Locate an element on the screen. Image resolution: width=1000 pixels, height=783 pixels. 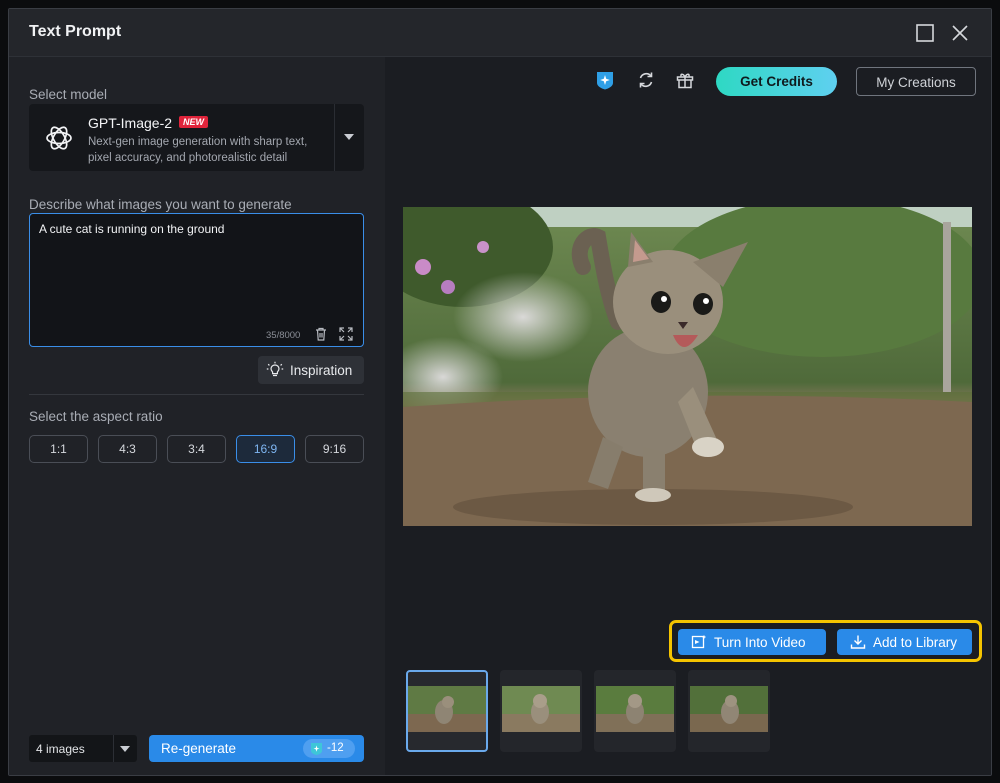
window-title: Text Prompt is located at coordinates (75, 31).